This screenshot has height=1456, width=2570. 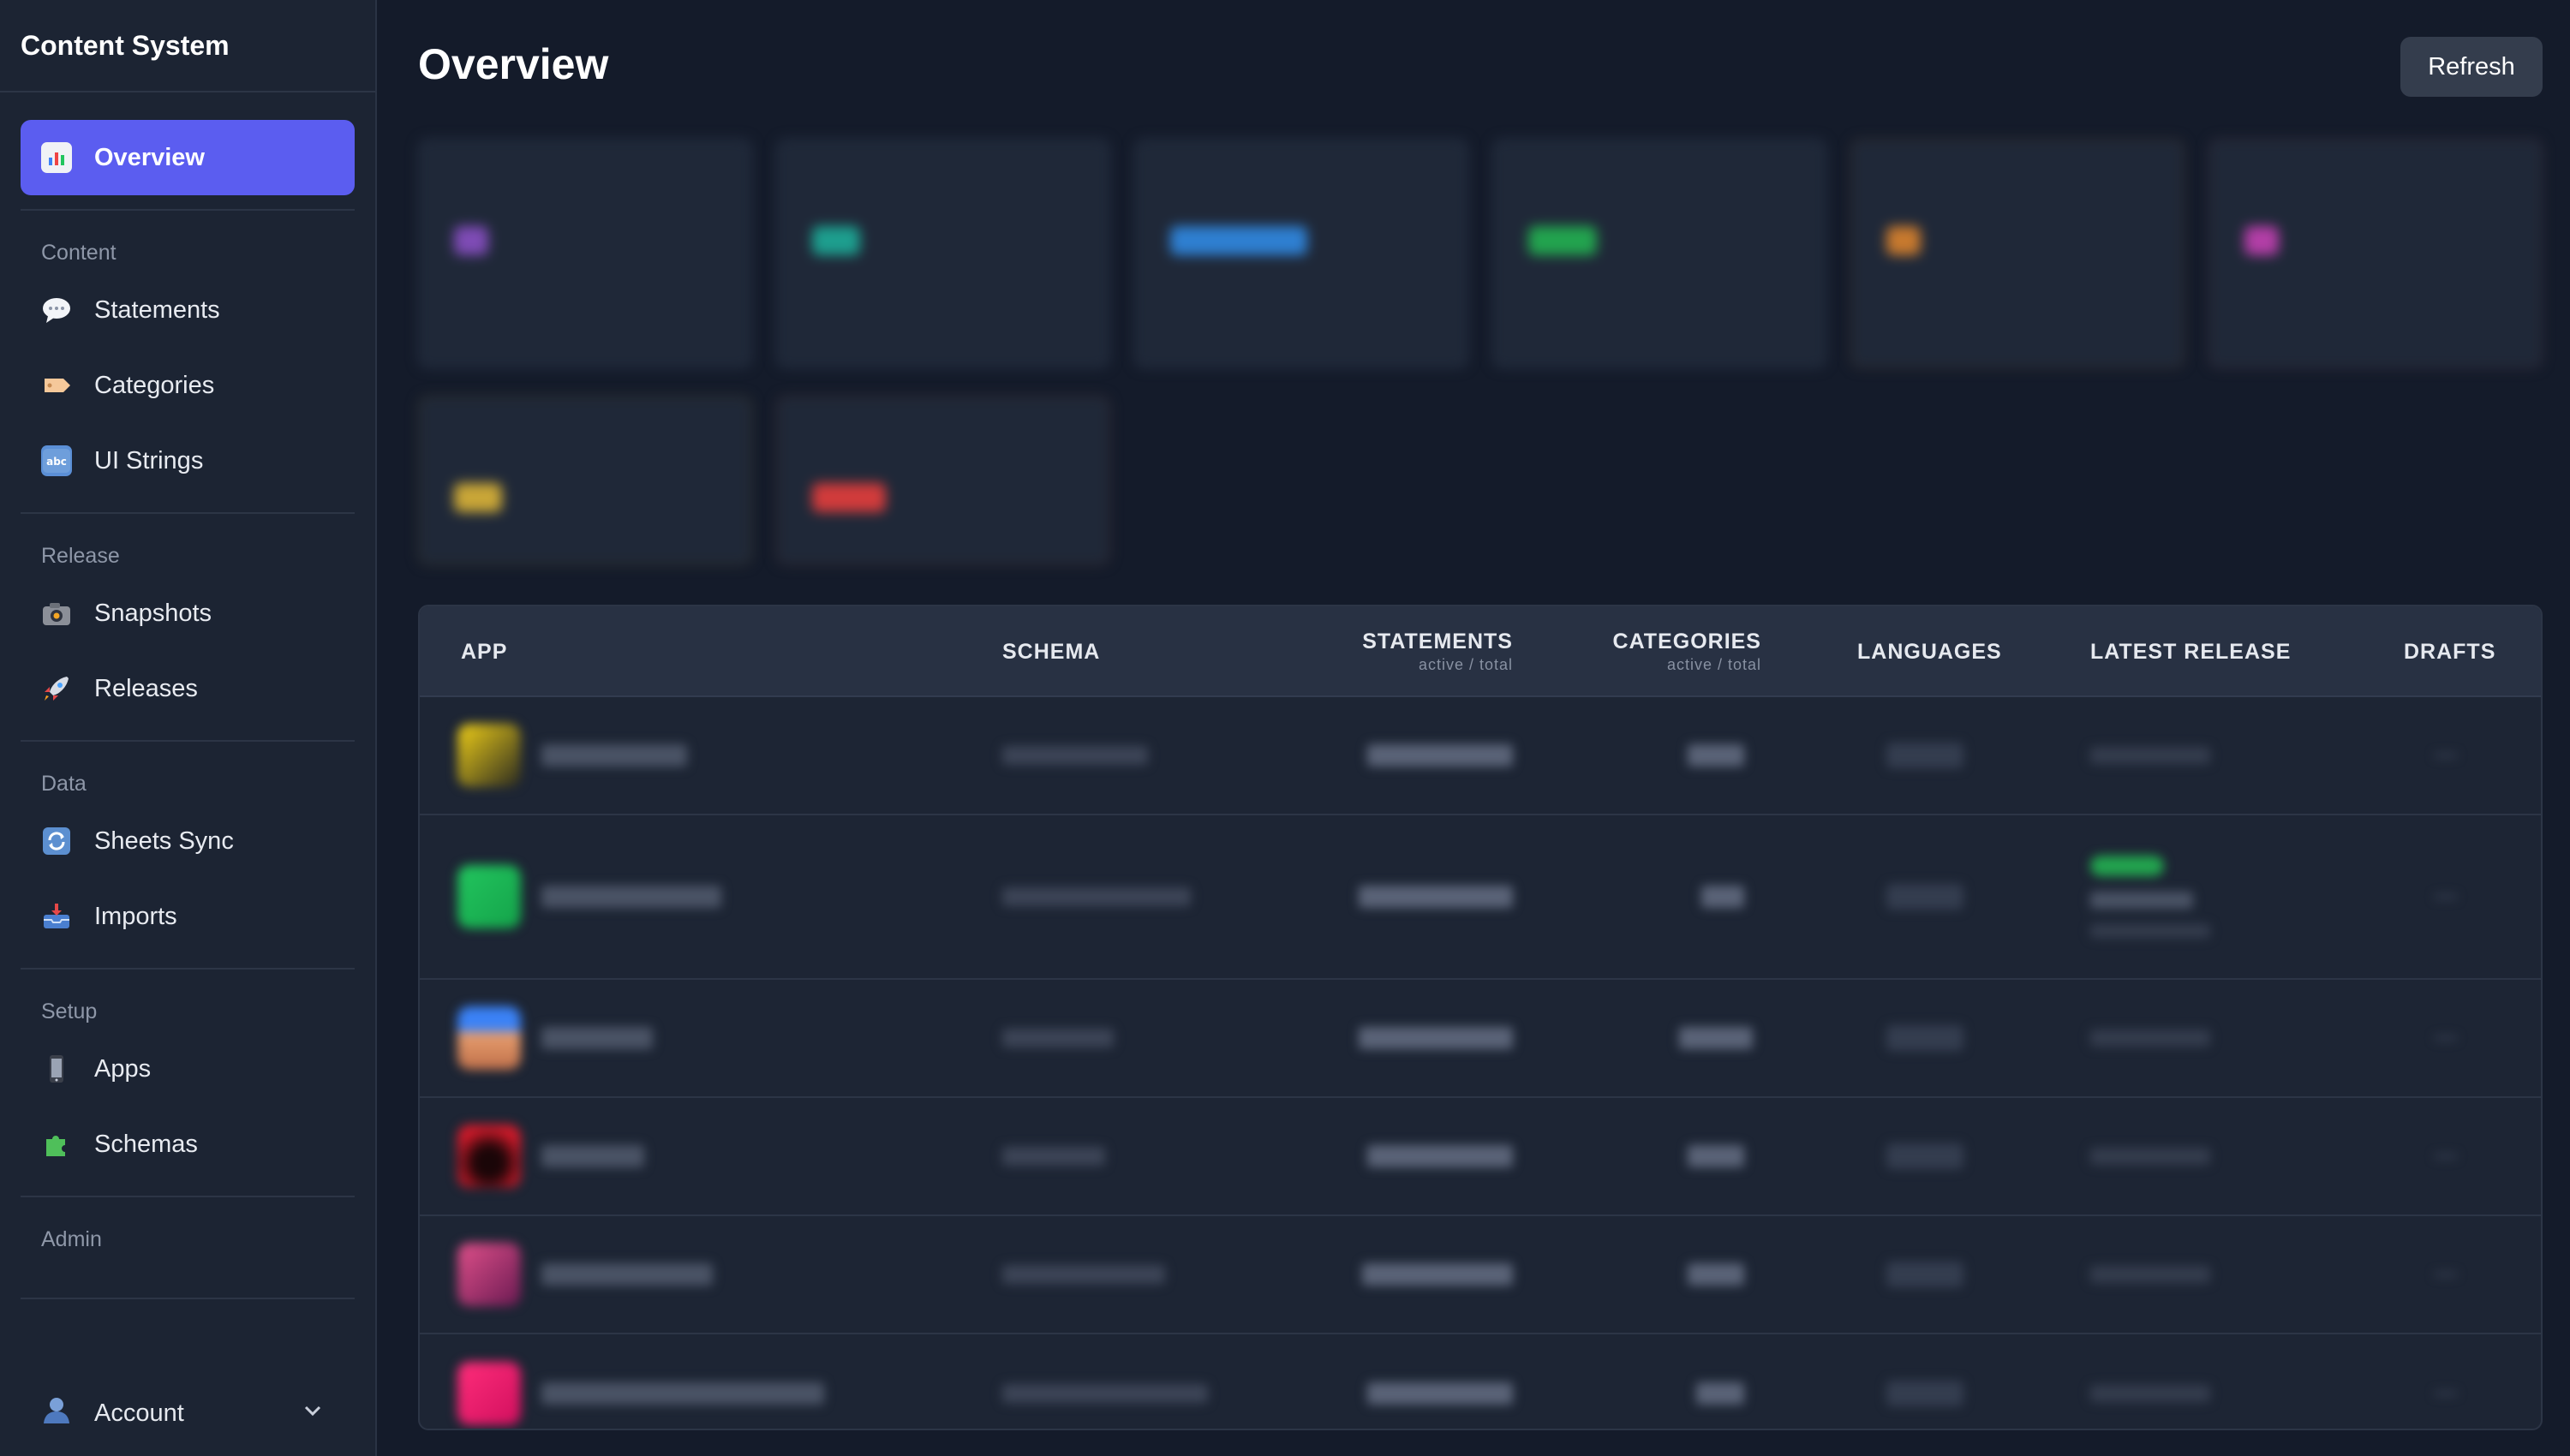 What do you see at coordinates (188, 1414) in the screenshot?
I see `account-menu: Account` at bounding box center [188, 1414].